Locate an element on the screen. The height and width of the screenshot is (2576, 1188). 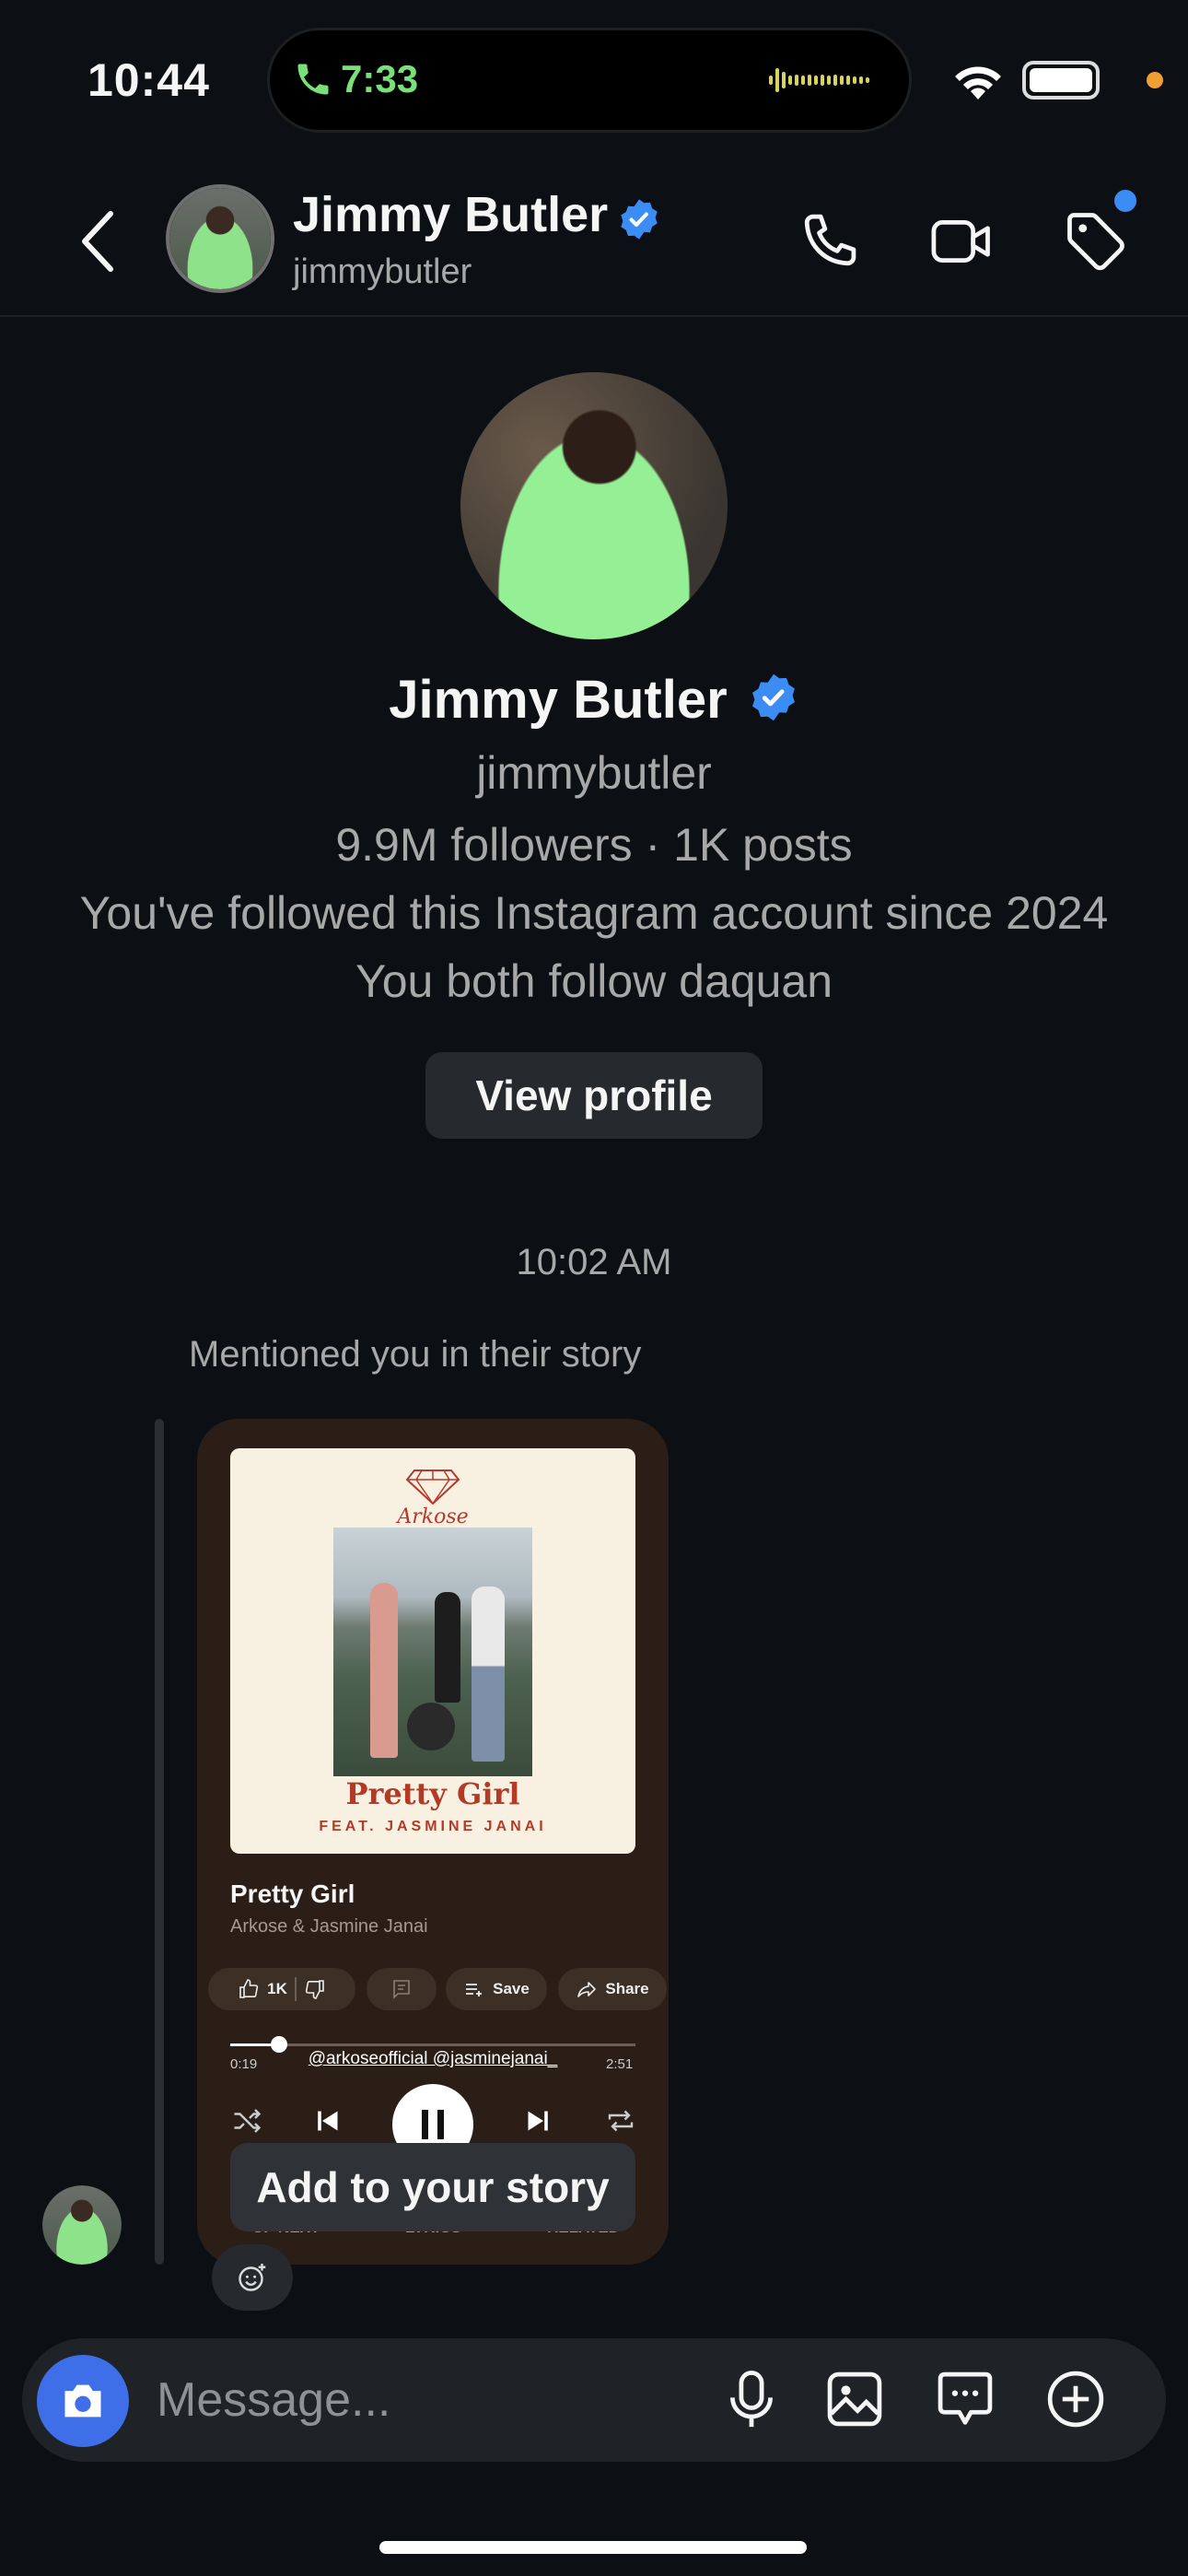
header-username: jimmybutler is located at coordinates (382, 272).